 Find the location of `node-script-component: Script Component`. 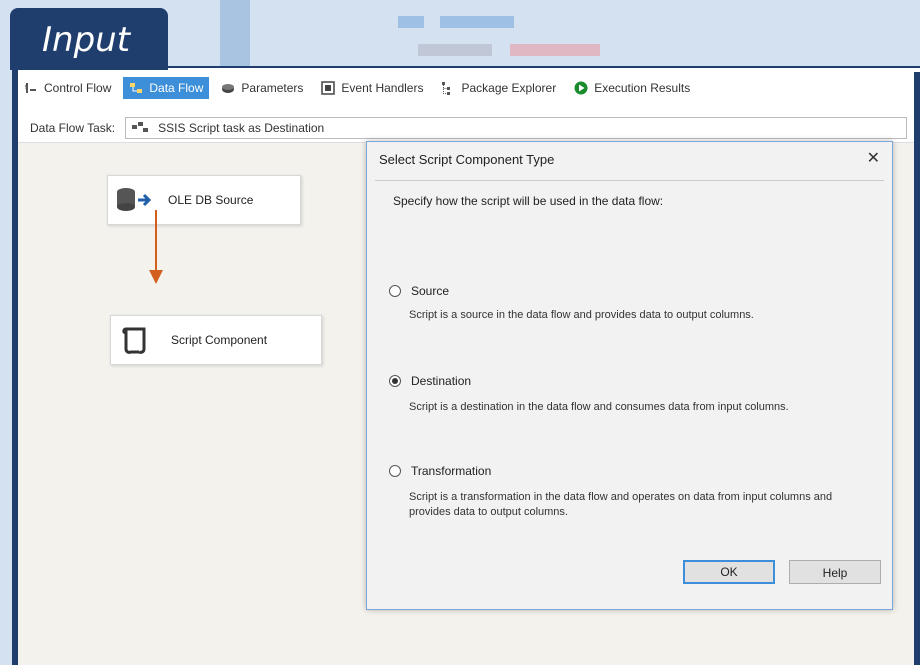

node-script-component: Script Component is located at coordinates (216, 340).